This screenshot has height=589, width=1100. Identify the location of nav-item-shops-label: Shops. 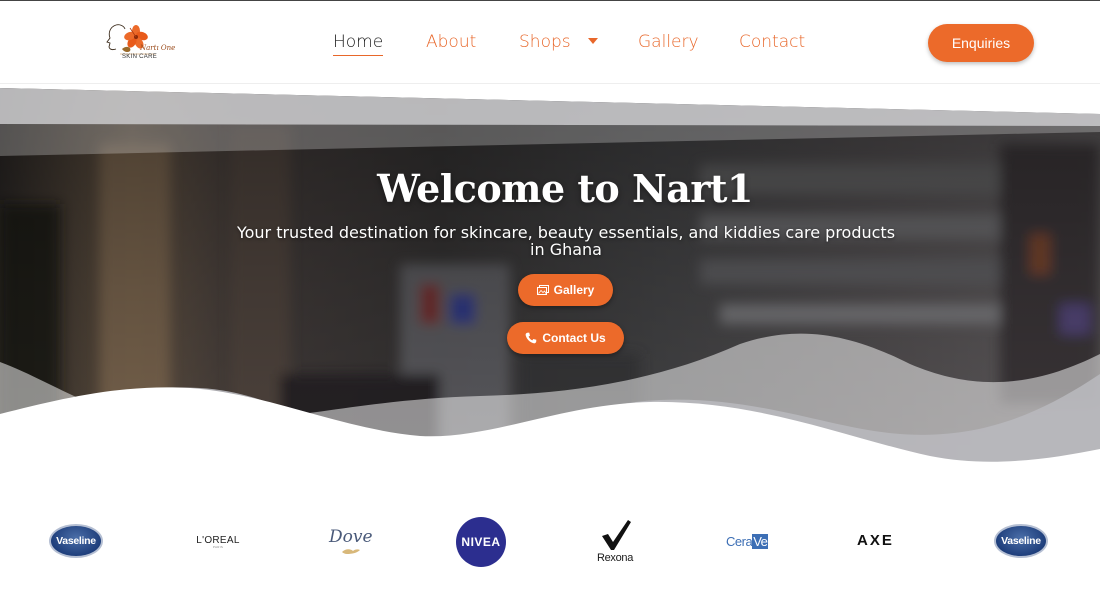
(545, 42).